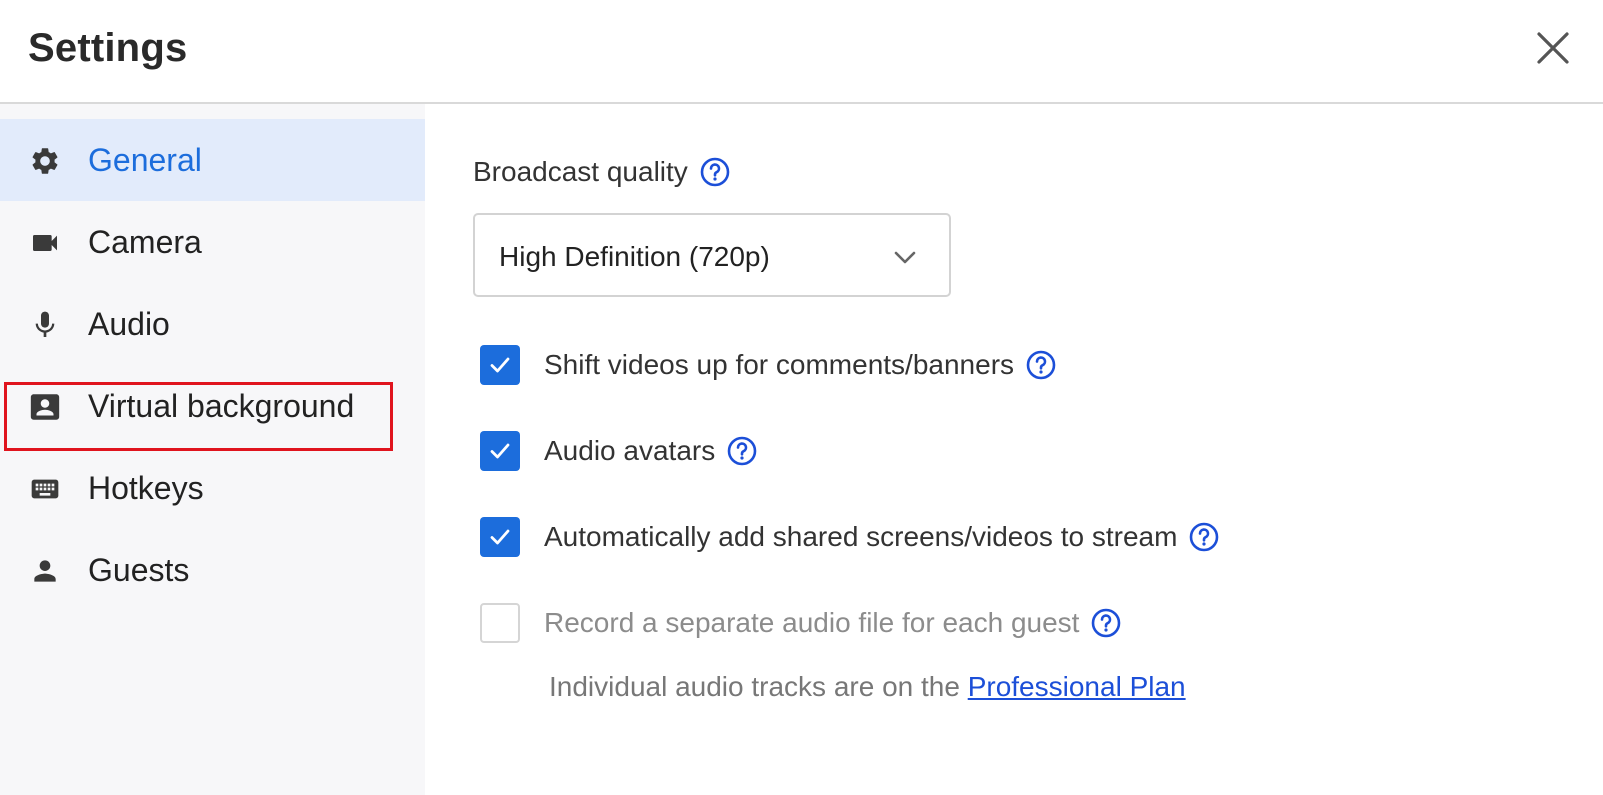 This screenshot has width=1603, height=795. Describe the element at coordinates (779, 364) in the screenshot. I see `option-label: Shift videos up for comments/banners` at that location.